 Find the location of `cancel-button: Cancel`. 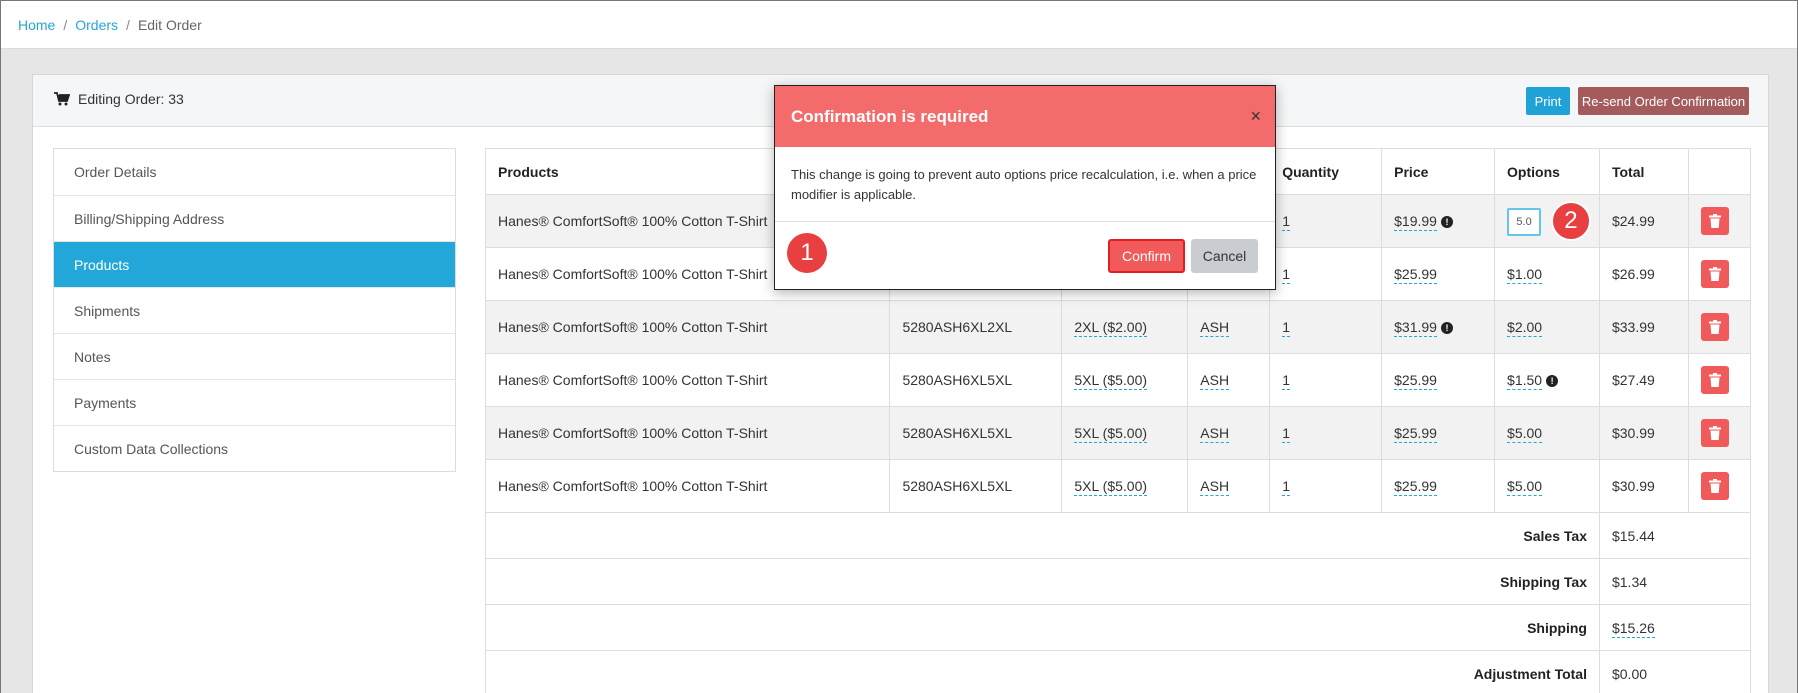

cancel-button: Cancel is located at coordinates (1224, 256).